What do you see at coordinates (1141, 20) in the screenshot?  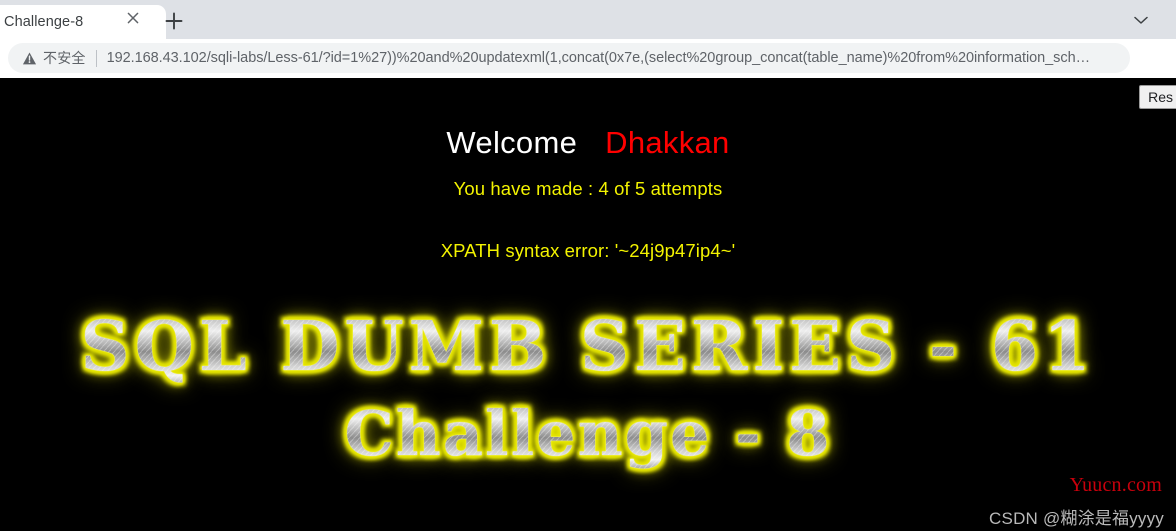 I see `chevron-down-icon` at bounding box center [1141, 20].